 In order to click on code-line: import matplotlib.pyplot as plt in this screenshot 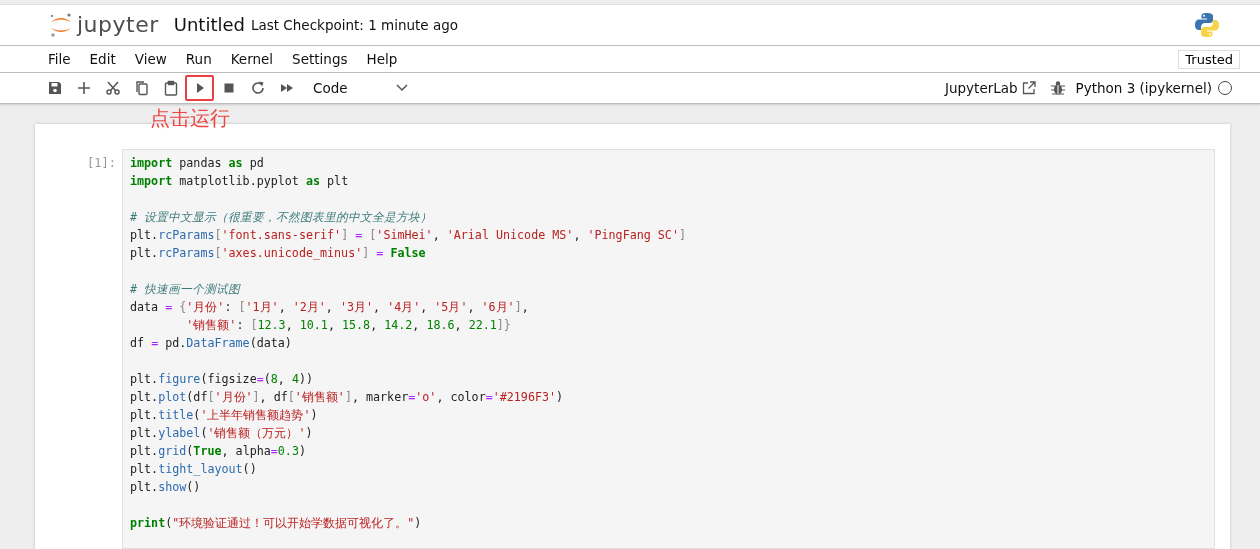, I will do `click(239, 181)`.